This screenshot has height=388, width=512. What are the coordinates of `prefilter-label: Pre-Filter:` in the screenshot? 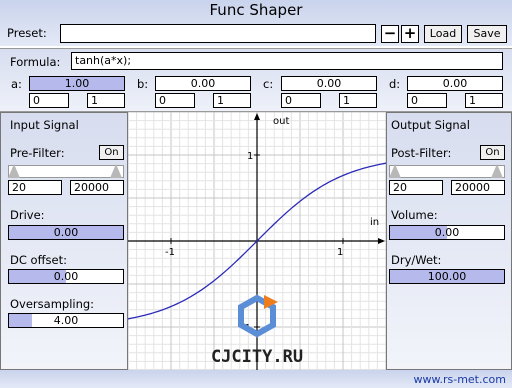 It's located at (37, 153).